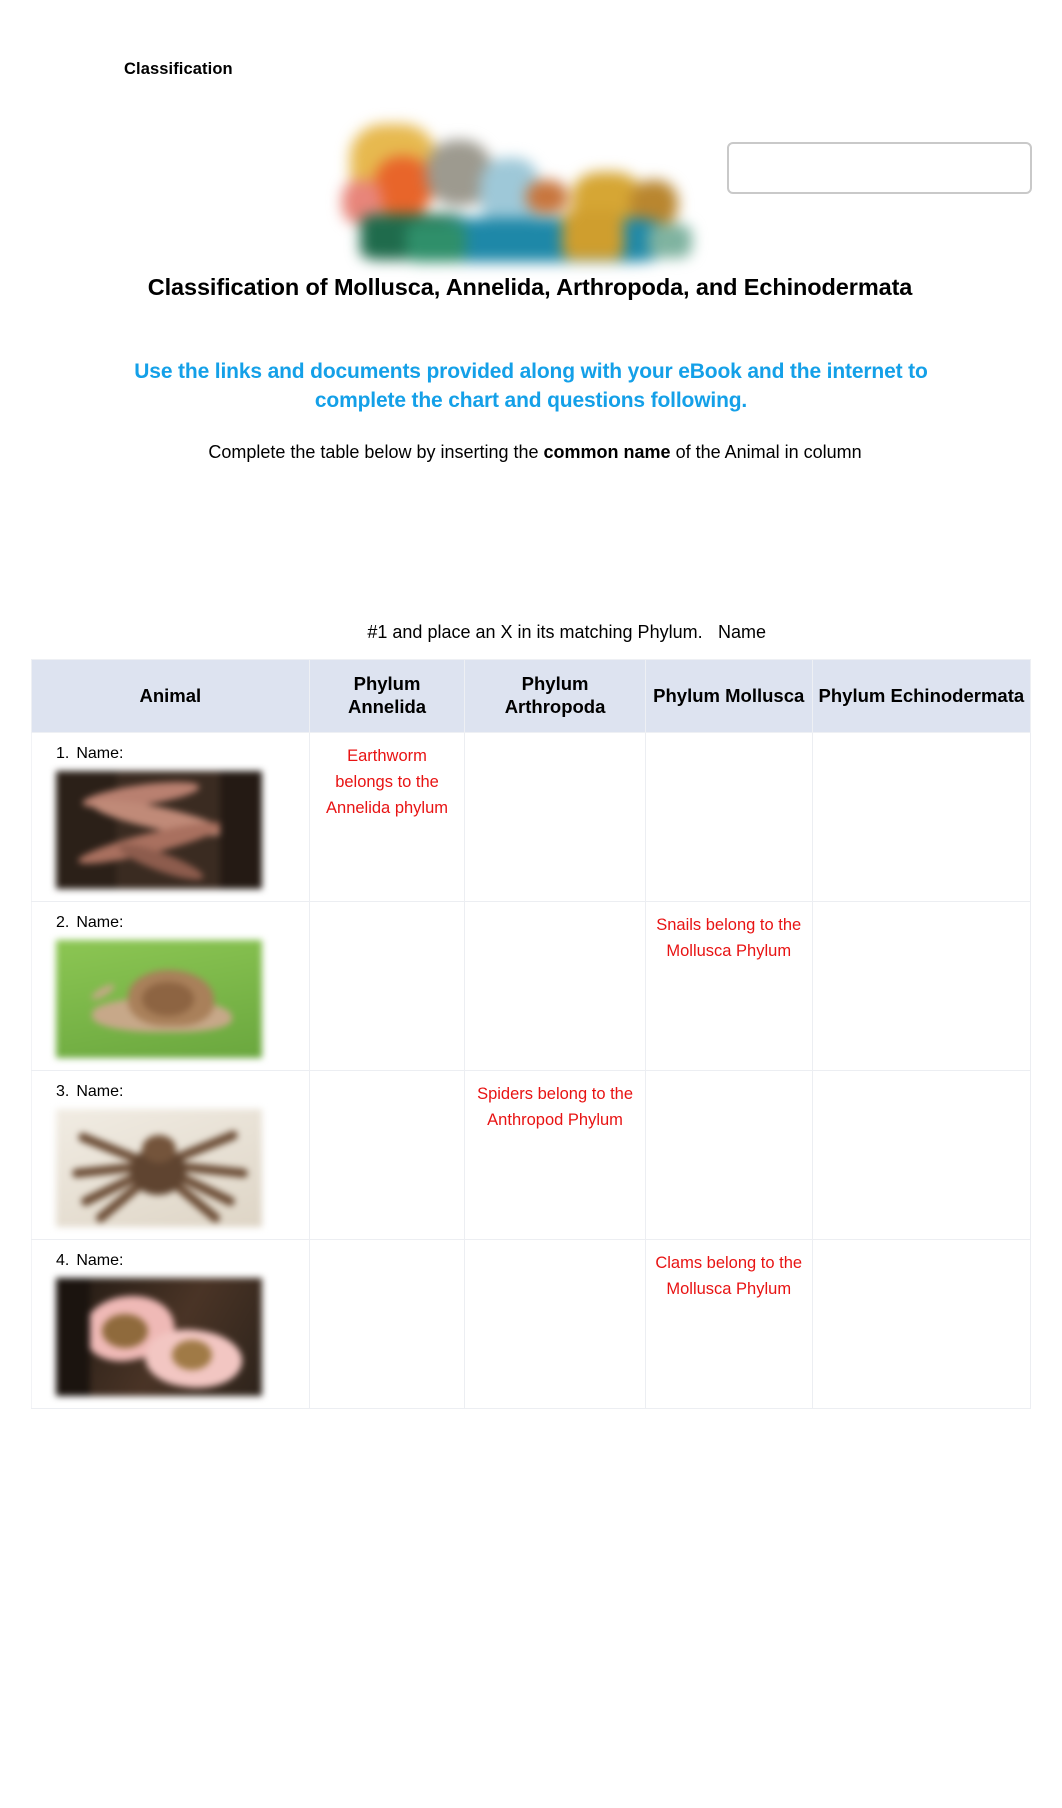 The height and width of the screenshot is (1808, 1062). I want to click on row-name-line: 1. Name:, so click(177, 754).